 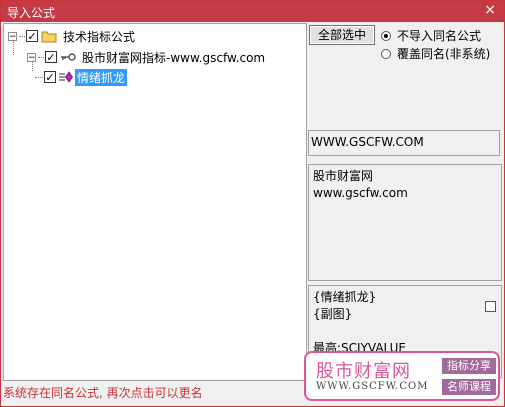 I want to click on radio-no-import: 不导入同名公式, so click(x=431, y=35).